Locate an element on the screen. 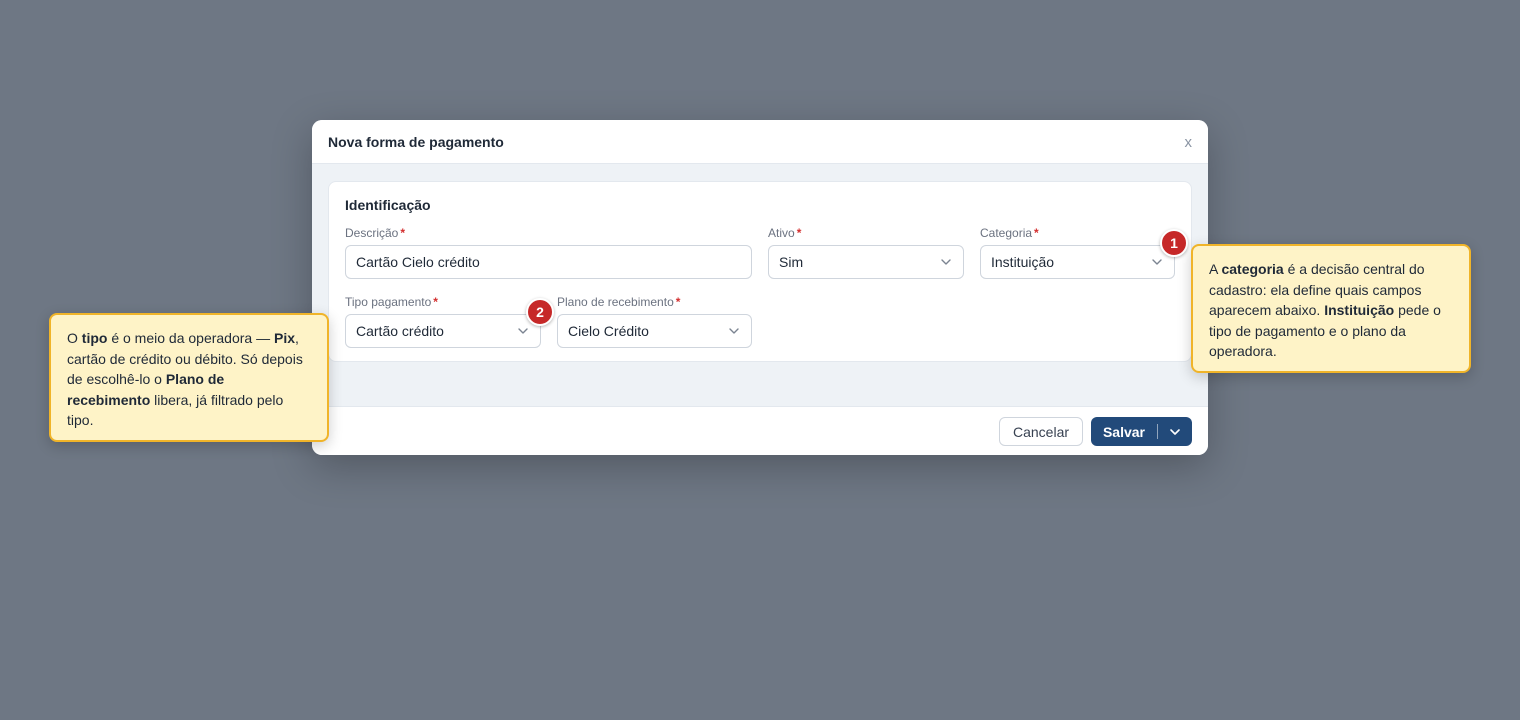 This screenshot has height=720, width=1520. categoria-field: Categoria * Instituição is located at coordinates (1077, 252).